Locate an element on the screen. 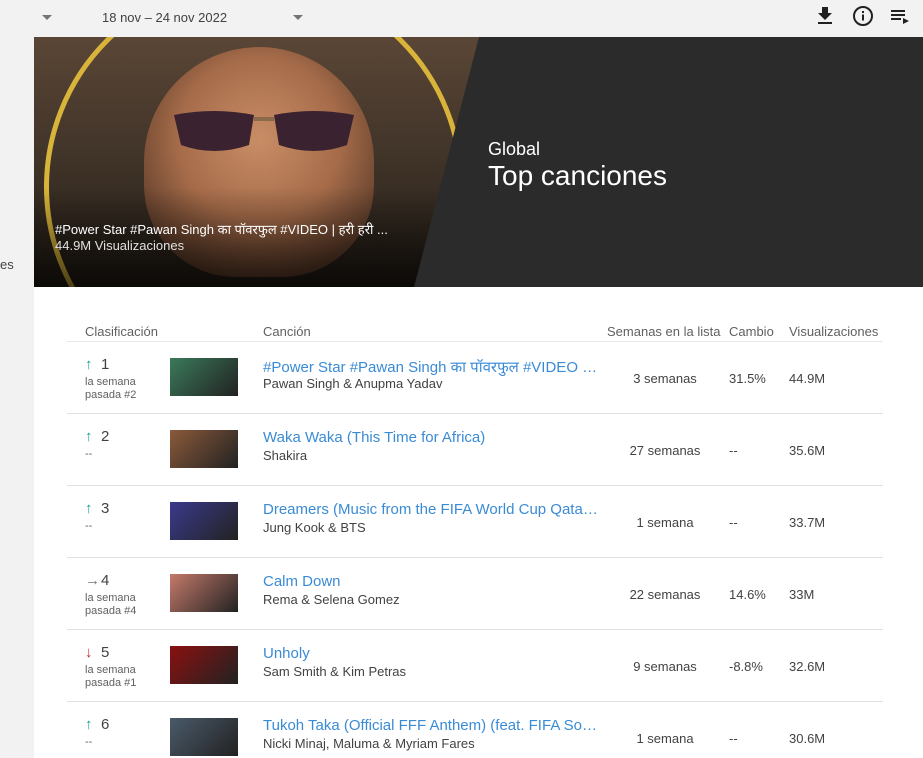 The image size is (923, 758). date-range-selector: 18 nov – 24 nov 2022 is located at coordinates (164, 17).